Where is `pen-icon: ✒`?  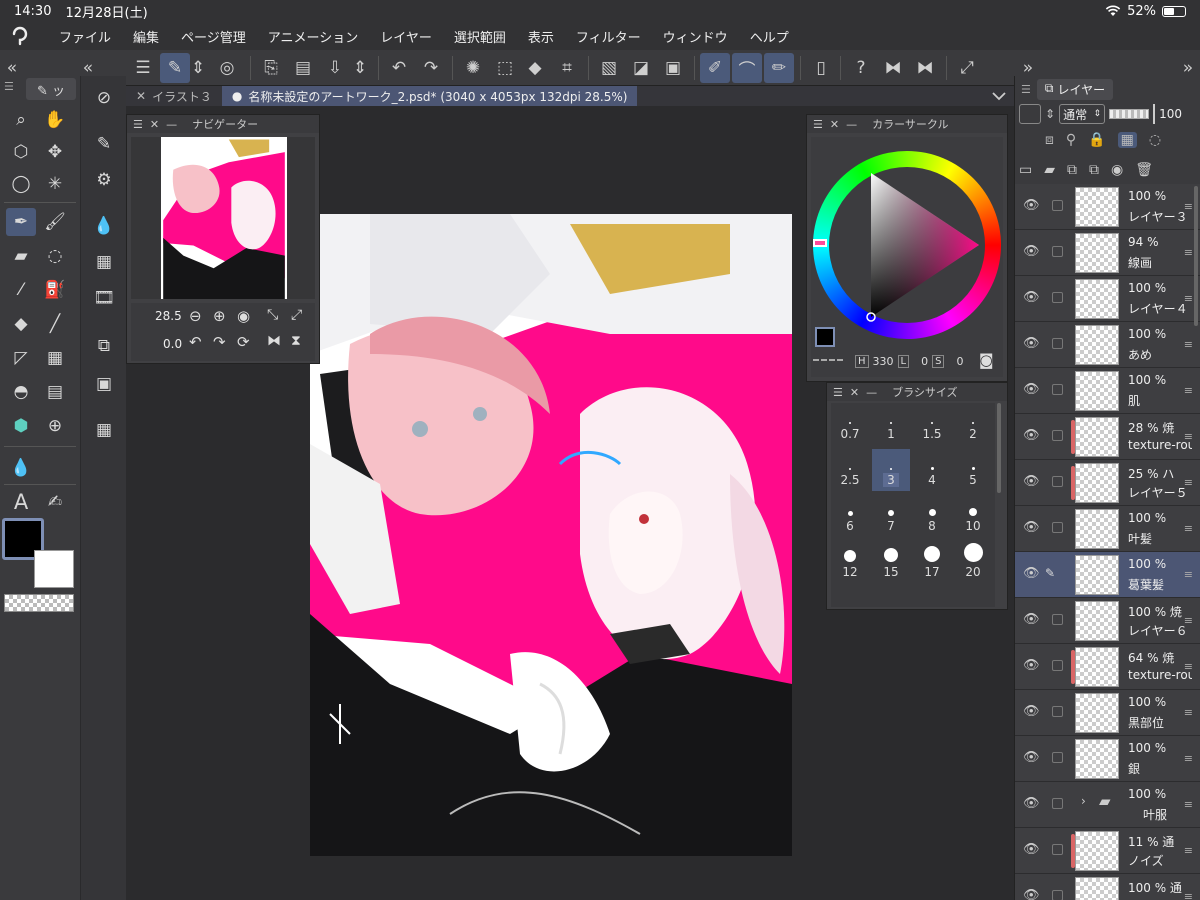 pen-icon: ✒ is located at coordinates (21, 222).